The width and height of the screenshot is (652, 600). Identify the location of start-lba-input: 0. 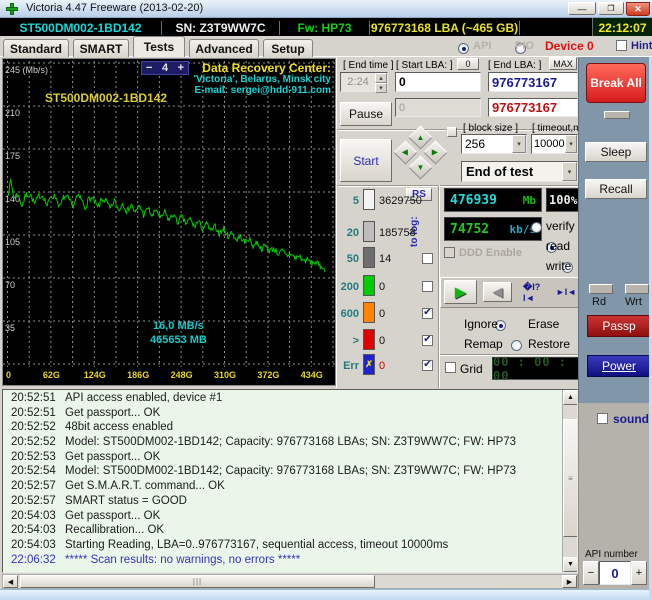
(438, 82).